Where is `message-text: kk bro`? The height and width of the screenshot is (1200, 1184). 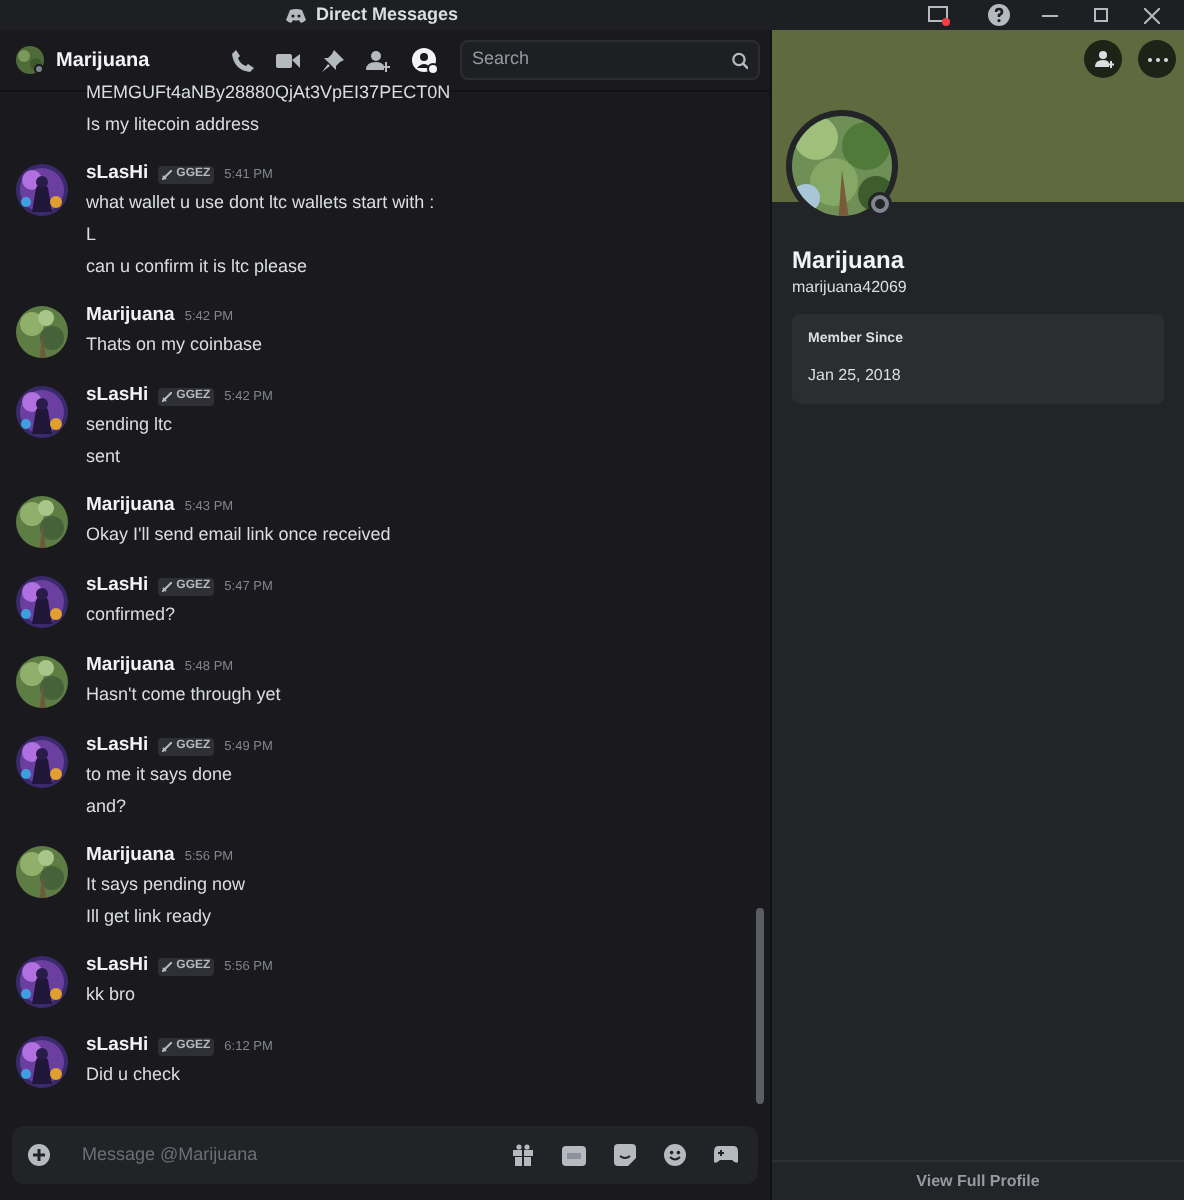 message-text: kk bro is located at coordinates (112, 994).